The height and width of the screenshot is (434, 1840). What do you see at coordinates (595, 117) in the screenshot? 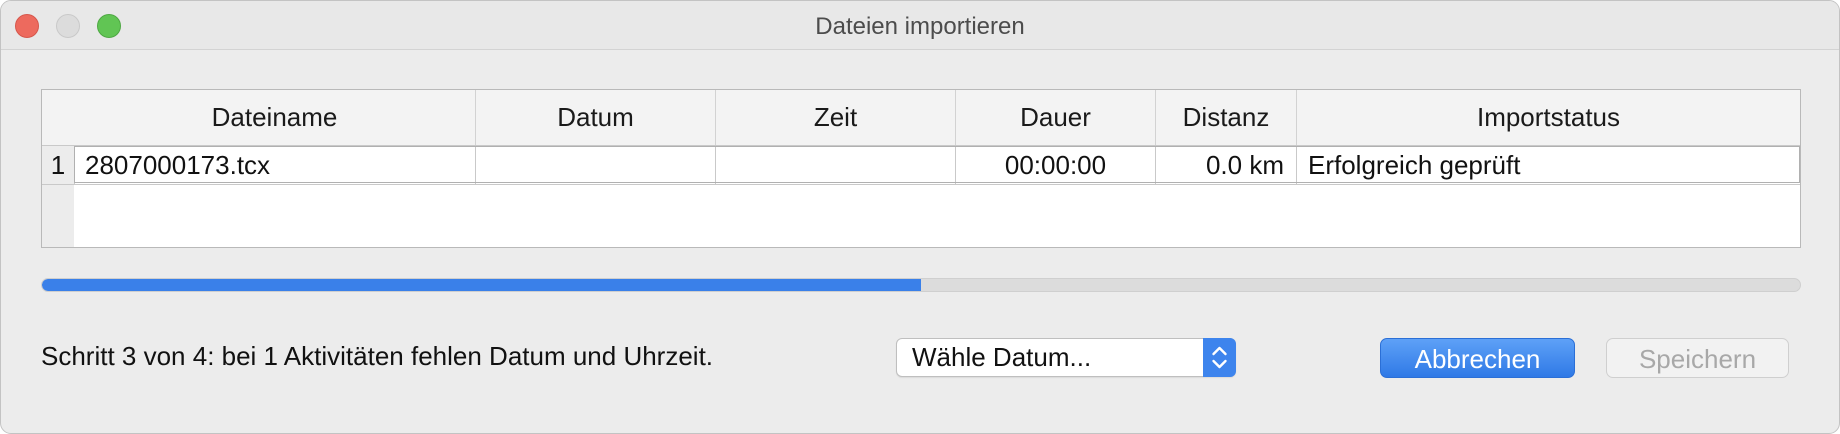
I see `column-header-date: Datum` at bounding box center [595, 117].